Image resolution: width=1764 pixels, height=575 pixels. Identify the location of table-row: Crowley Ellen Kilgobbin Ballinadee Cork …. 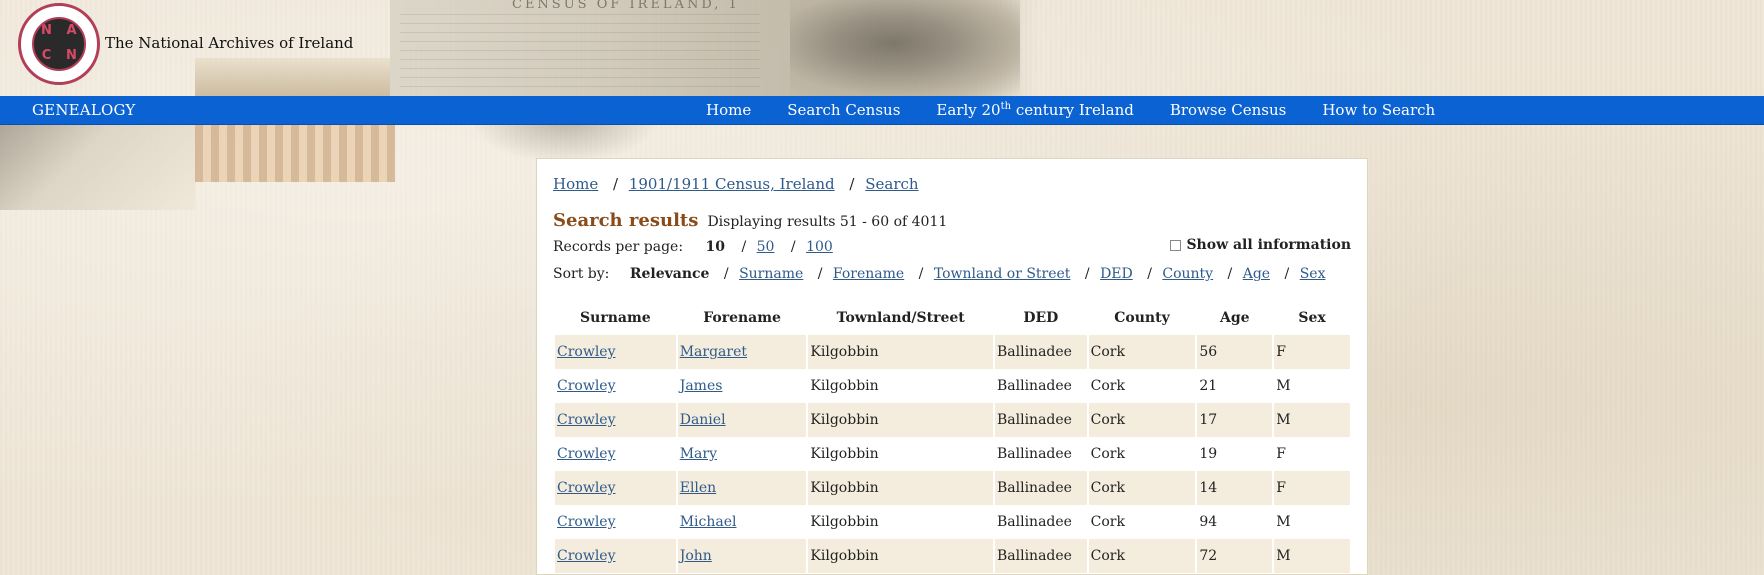
(952, 488).